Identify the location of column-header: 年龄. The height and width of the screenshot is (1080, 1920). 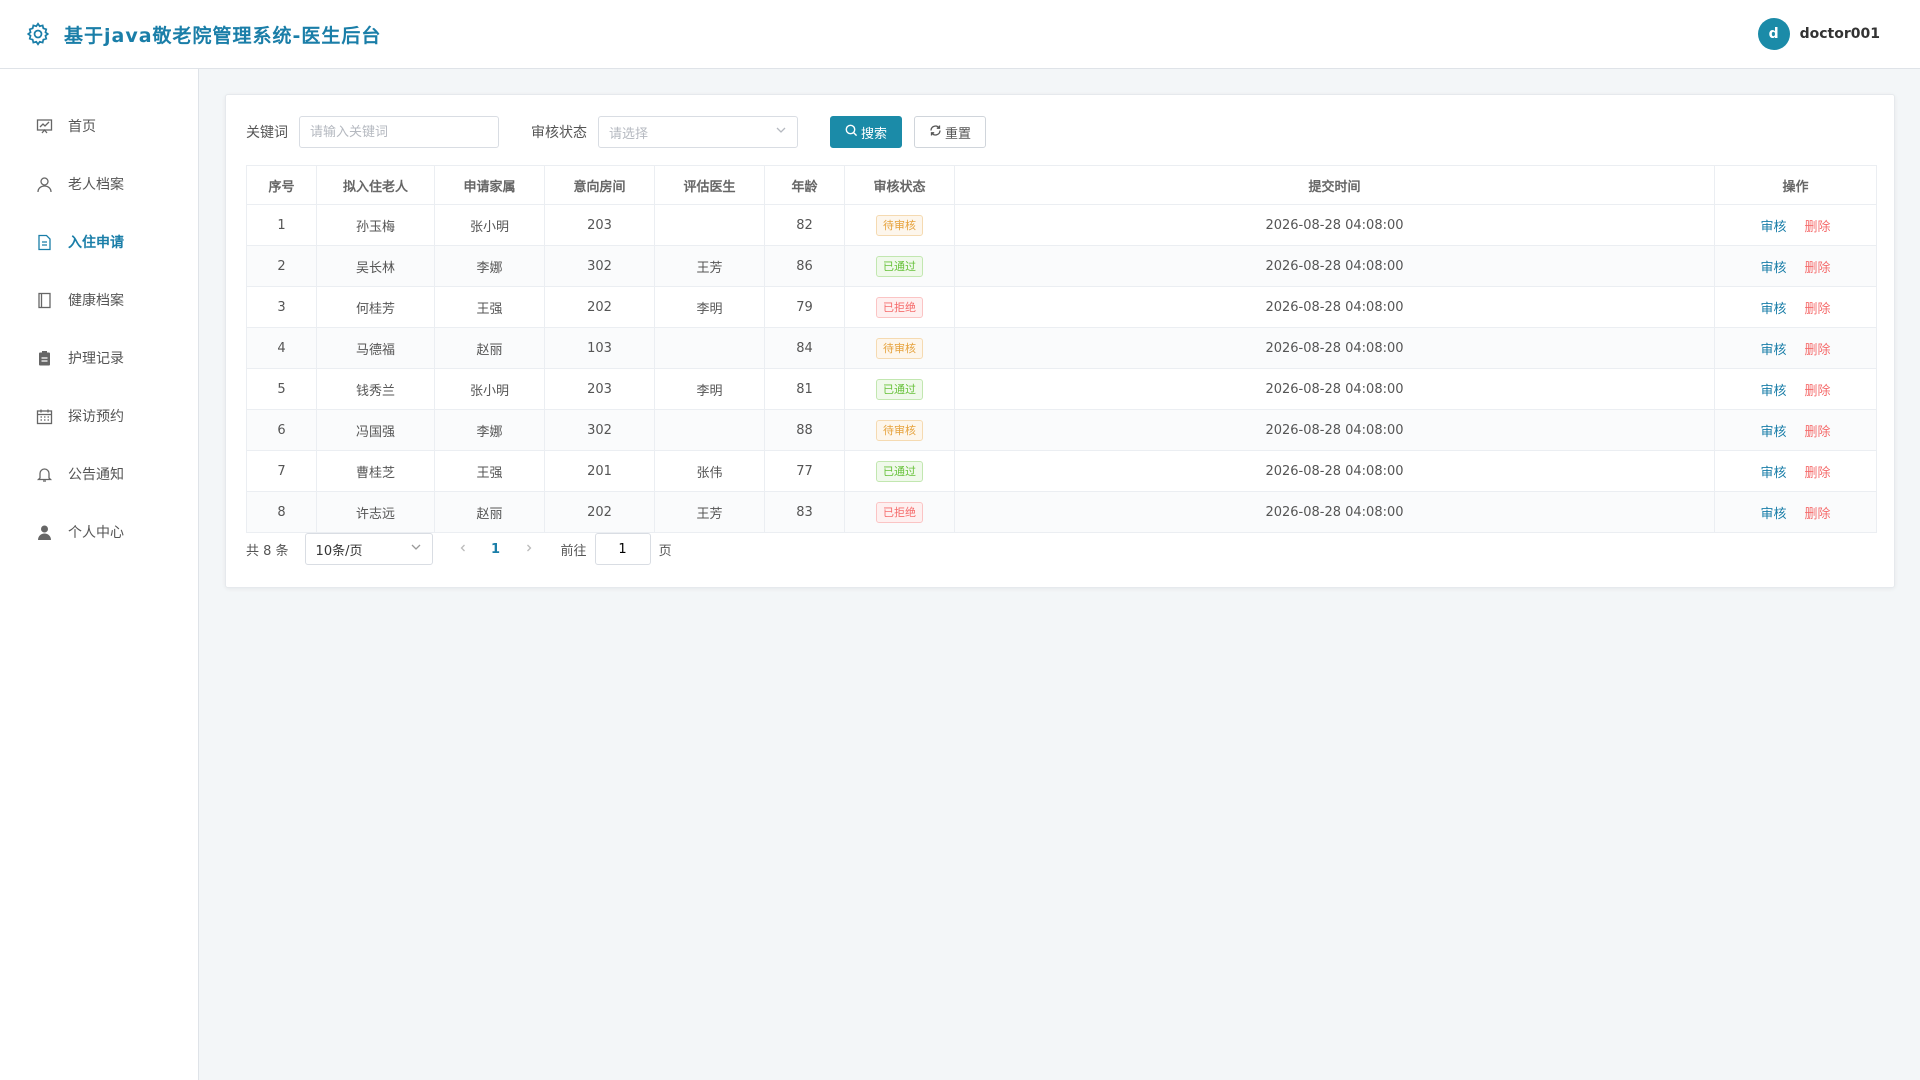
(804, 185).